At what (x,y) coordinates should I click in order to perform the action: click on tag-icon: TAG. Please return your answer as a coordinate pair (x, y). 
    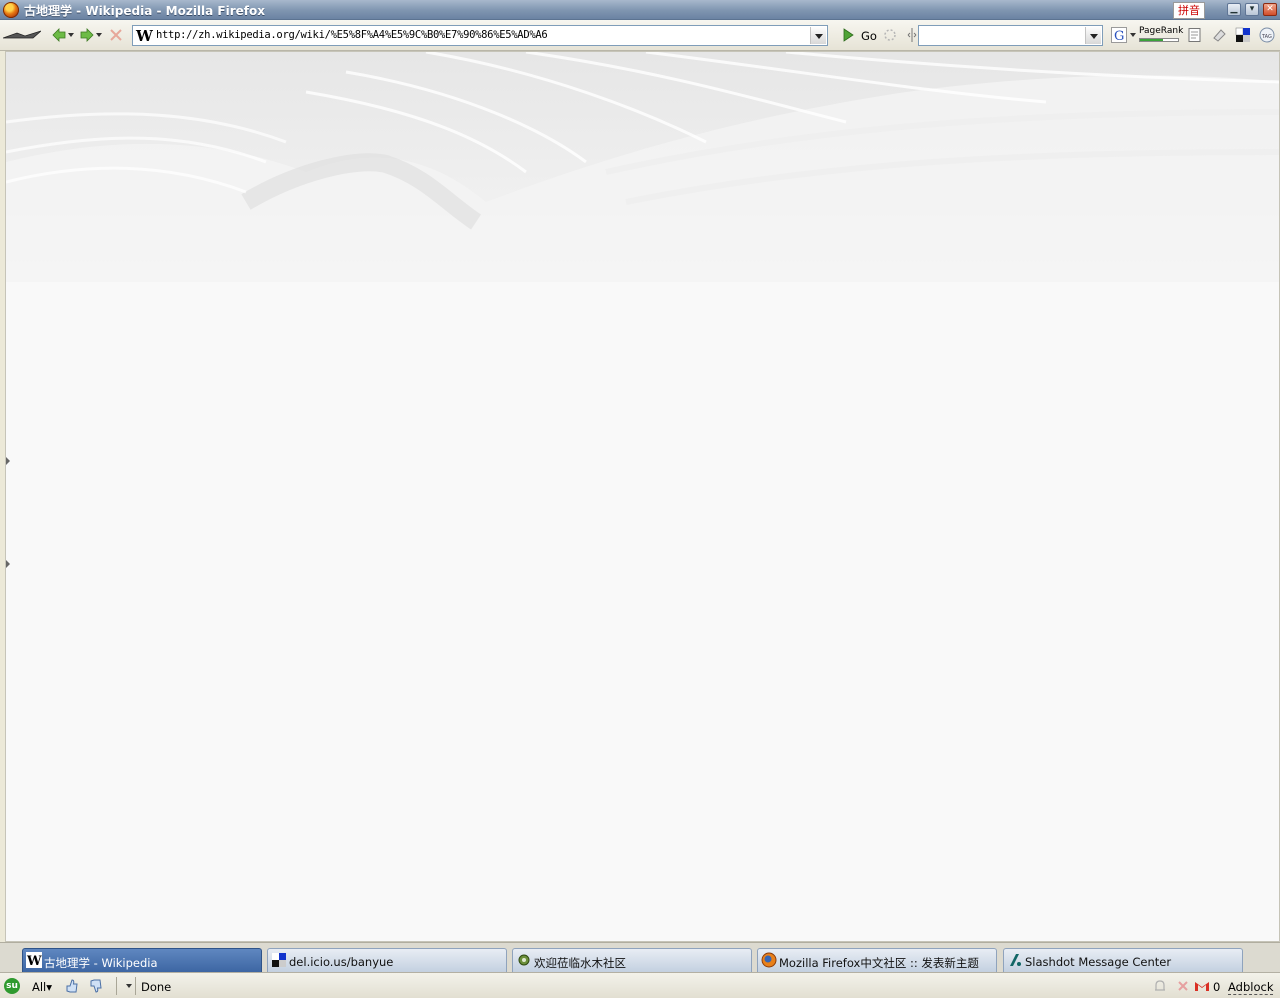
    Looking at the image, I should click on (1267, 35).